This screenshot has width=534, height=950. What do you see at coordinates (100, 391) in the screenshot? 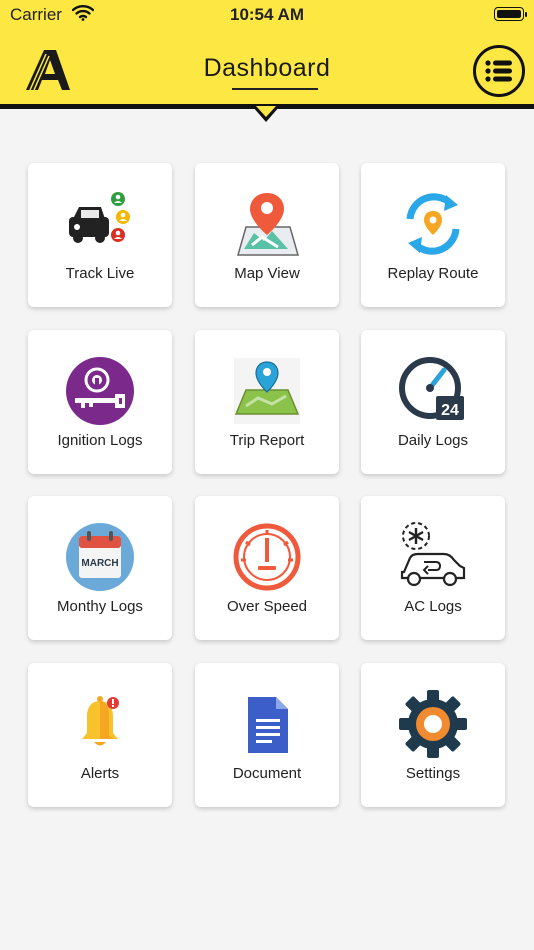
I see `ignition-key-icon` at bounding box center [100, 391].